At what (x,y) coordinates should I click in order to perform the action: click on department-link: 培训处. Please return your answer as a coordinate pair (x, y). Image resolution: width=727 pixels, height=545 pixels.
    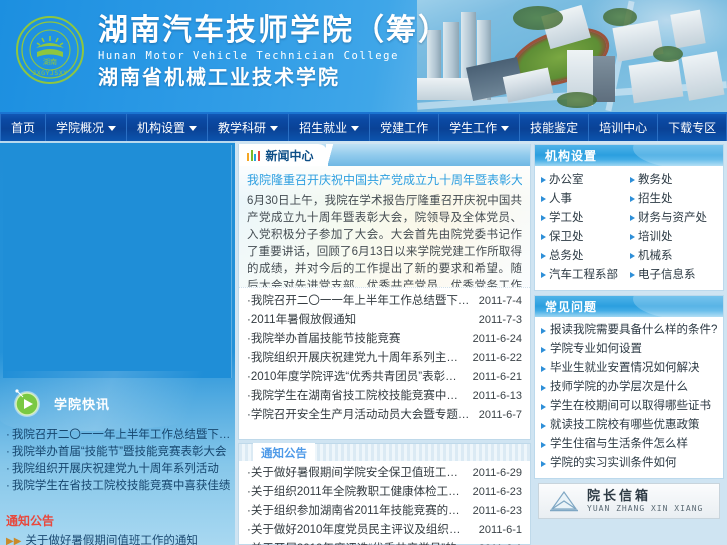
    Looking at the image, I should click on (674, 237).